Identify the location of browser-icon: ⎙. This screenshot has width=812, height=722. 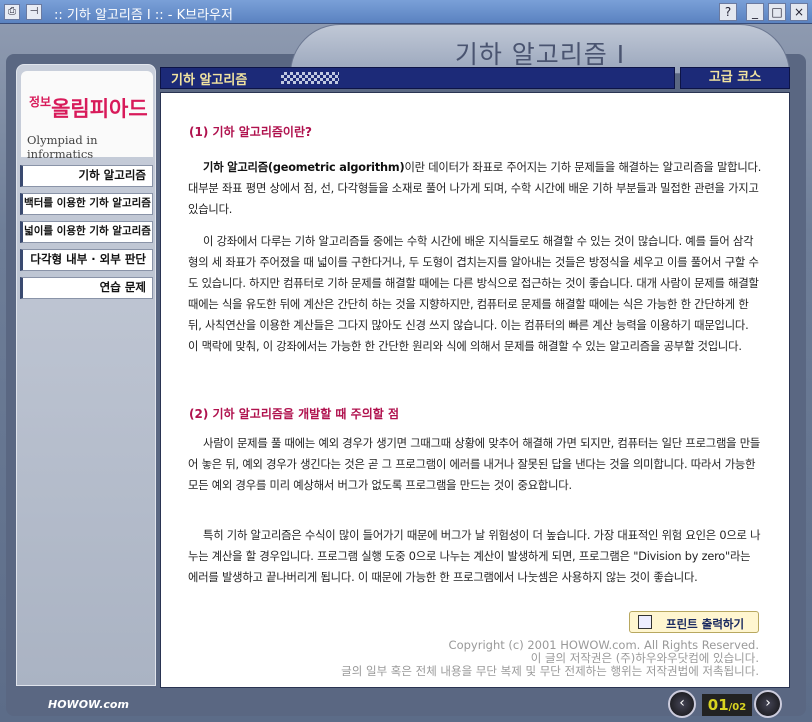
(12, 12).